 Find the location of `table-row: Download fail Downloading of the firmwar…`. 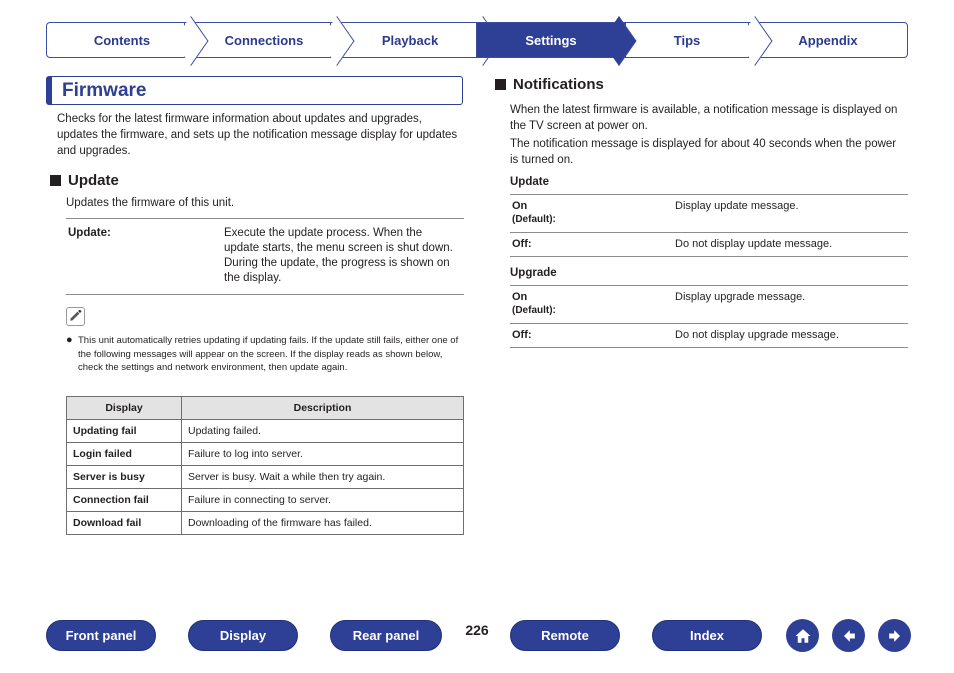

table-row: Download fail Downloading of the firmwar… is located at coordinates (265, 523).